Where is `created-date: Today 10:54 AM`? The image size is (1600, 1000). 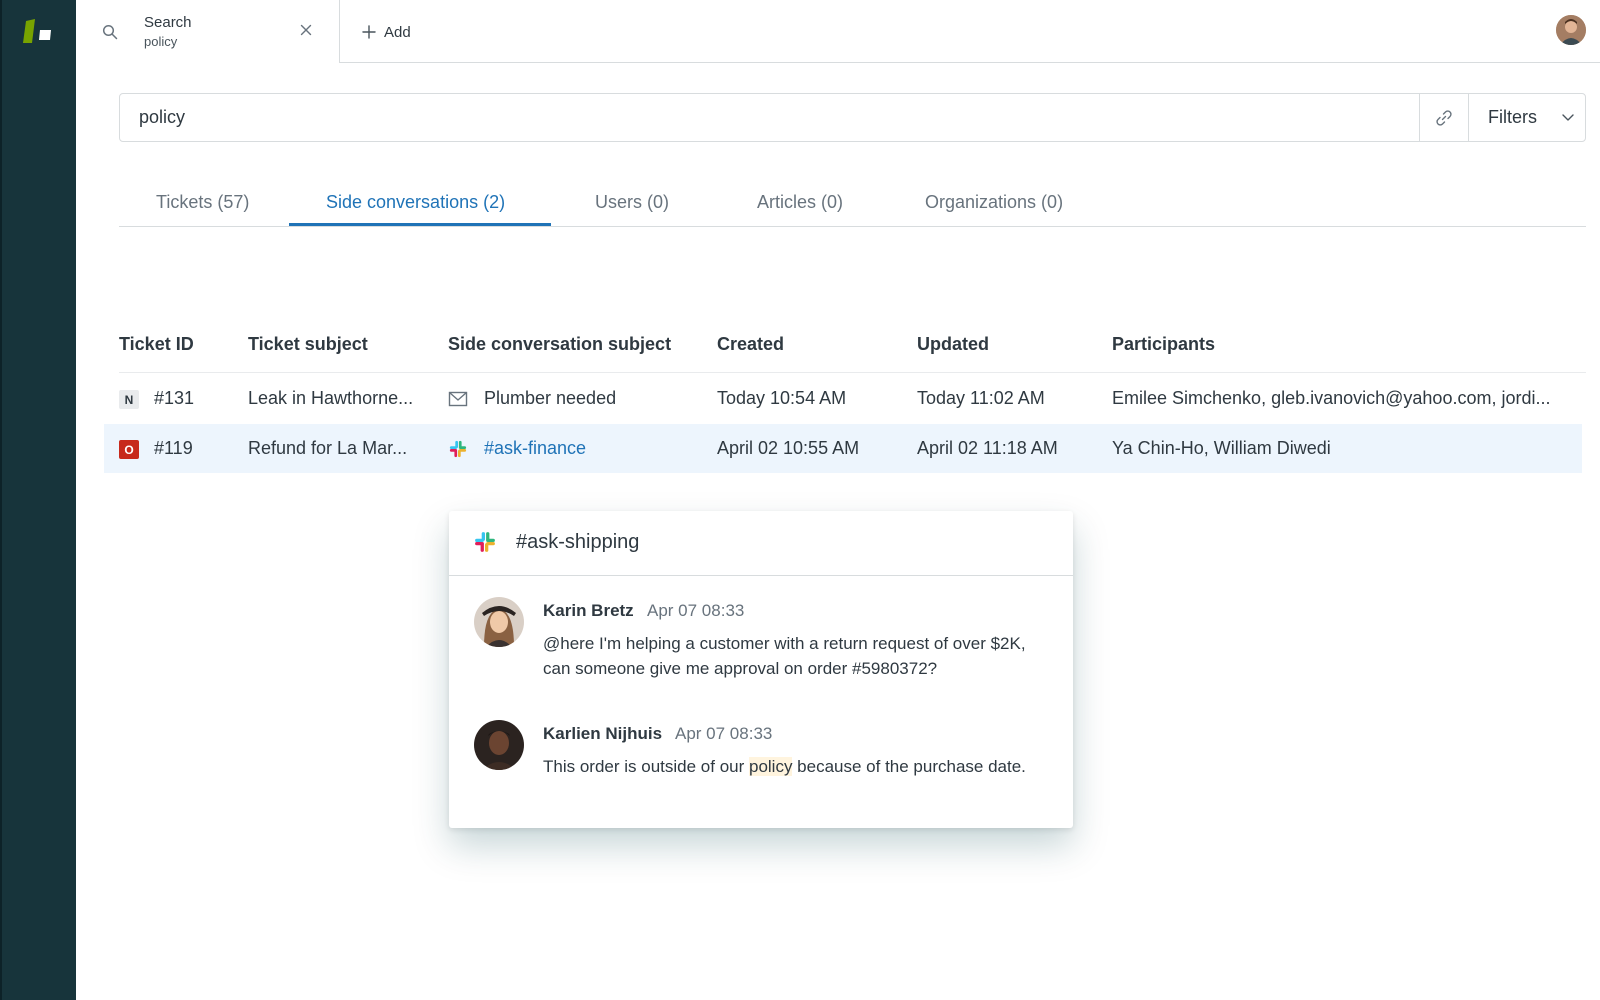
created-date: Today 10:54 AM is located at coordinates (782, 398).